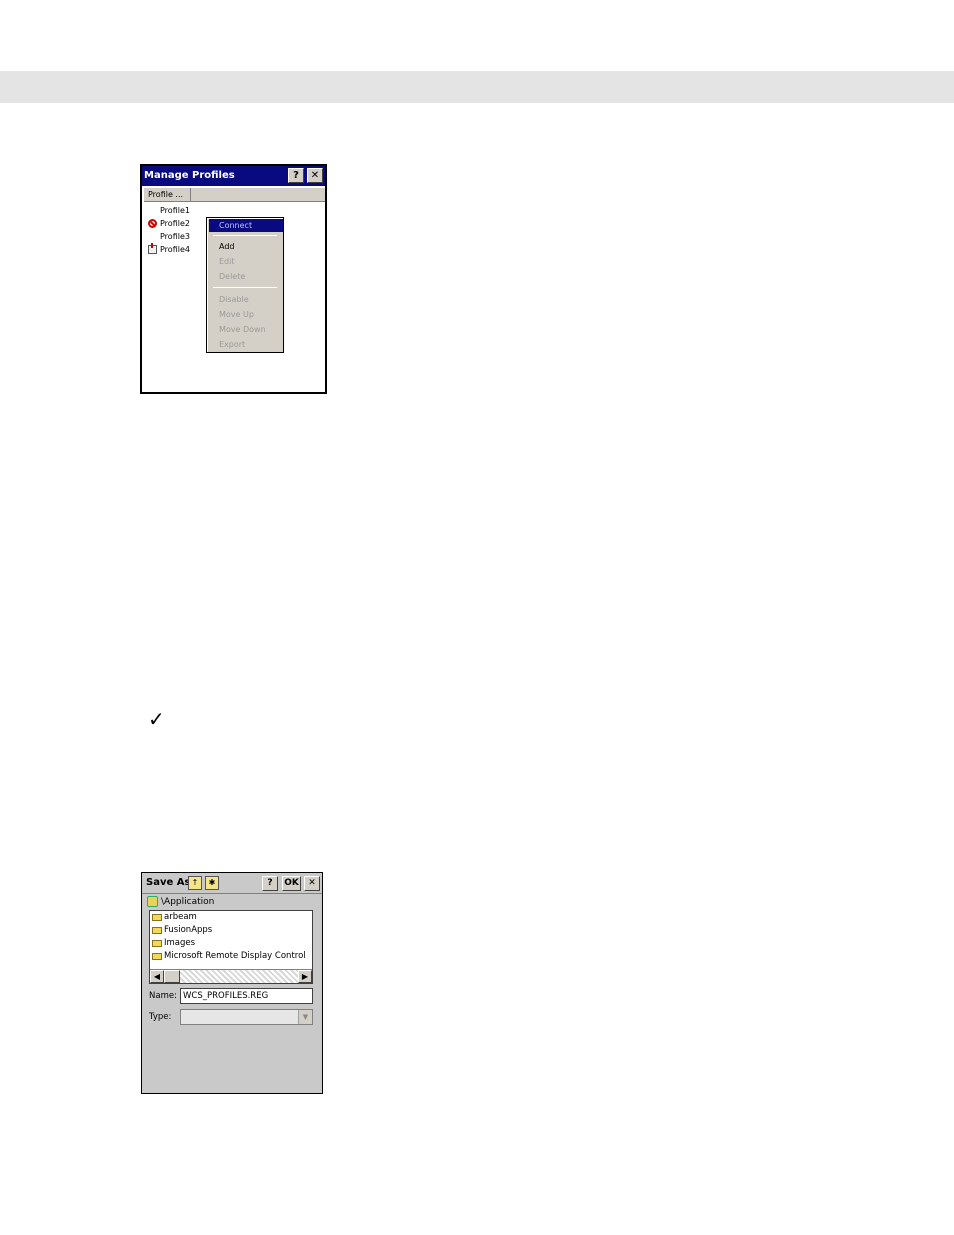 This screenshot has width=954, height=1235. Describe the element at coordinates (152, 223) in the screenshot. I see `disabled-icon` at that location.